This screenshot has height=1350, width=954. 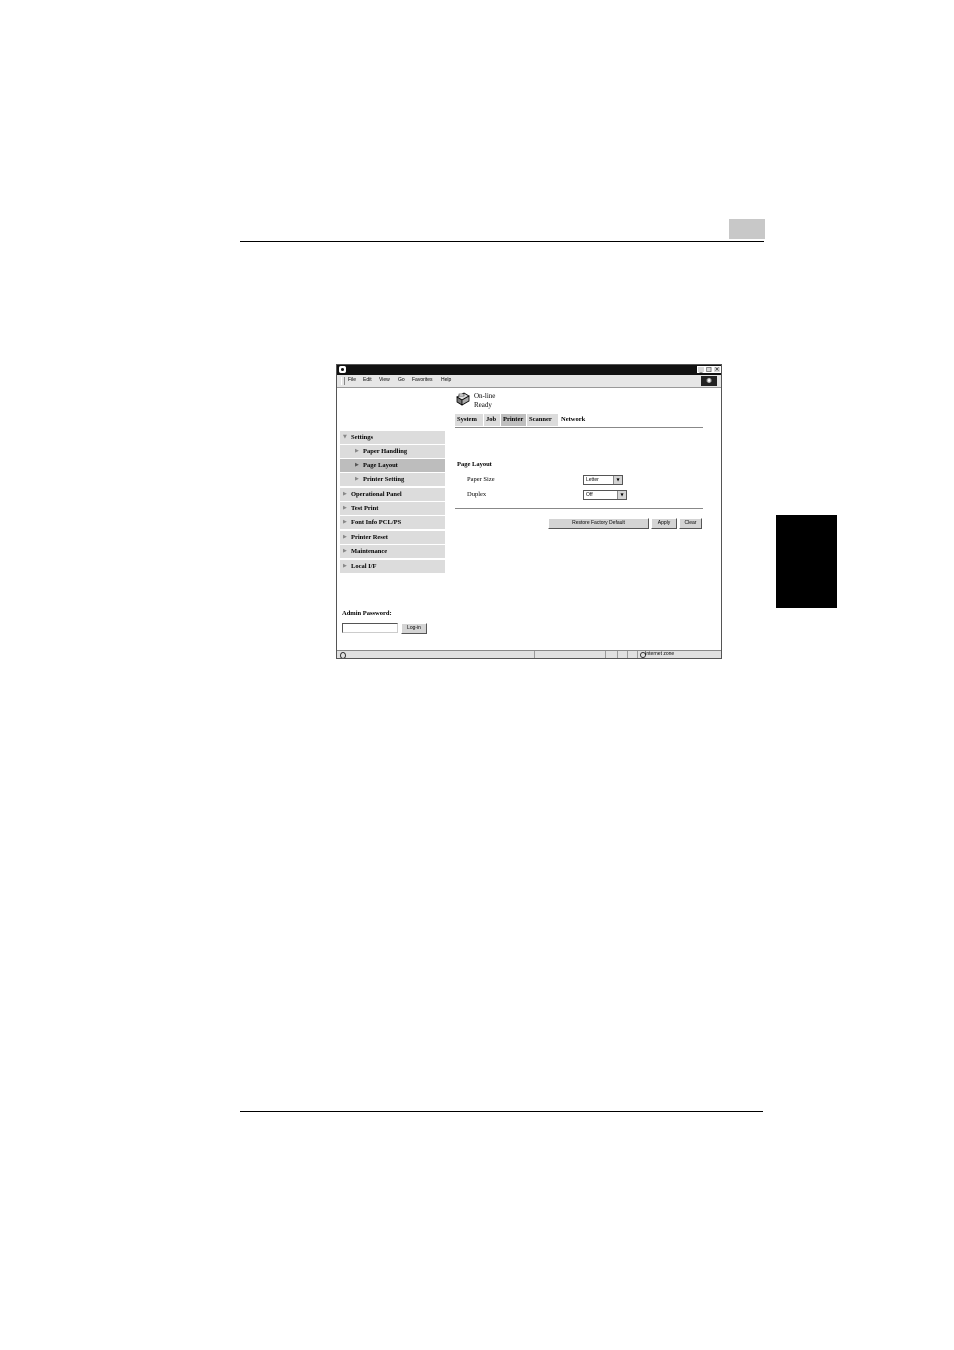 What do you see at coordinates (542, 420) in the screenshot?
I see `tab-scanner: Scanner` at bounding box center [542, 420].